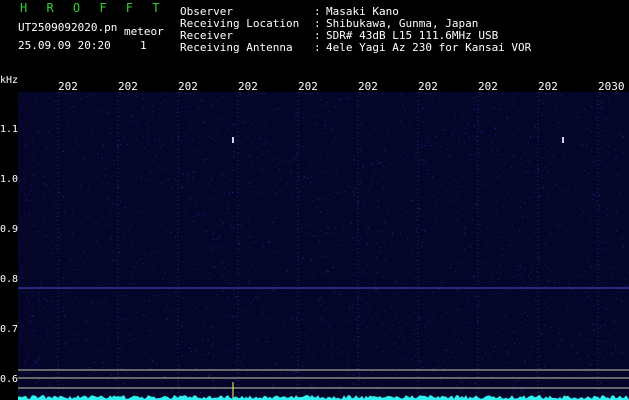 This screenshot has height=400, width=629. What do you see at coordinates (9, 129) in the screenshot?
I see `y-tick-label: 1.1` at bounding box center [9, 129].